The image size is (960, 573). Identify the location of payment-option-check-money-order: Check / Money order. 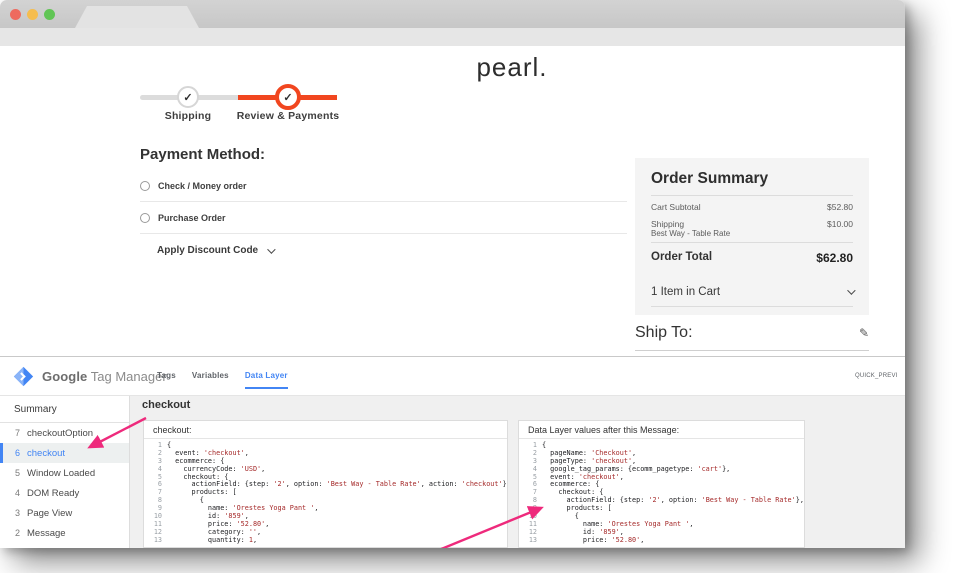
(193, 186).